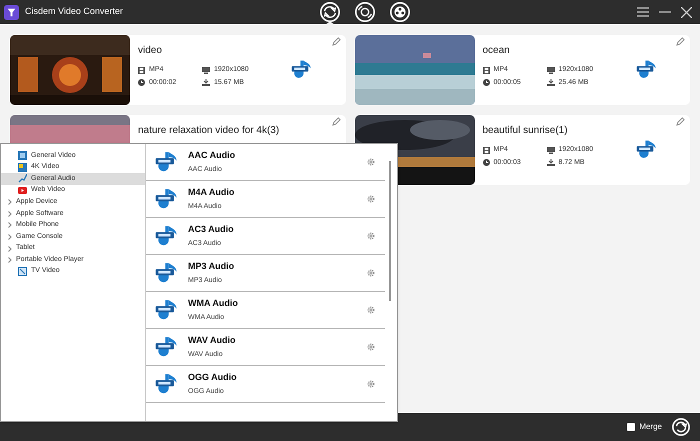  What do you see at coordinates (74, 11) in the screenshot?
I see `window-title: Cisdem Video Converter` at bounding box center [74, 11].